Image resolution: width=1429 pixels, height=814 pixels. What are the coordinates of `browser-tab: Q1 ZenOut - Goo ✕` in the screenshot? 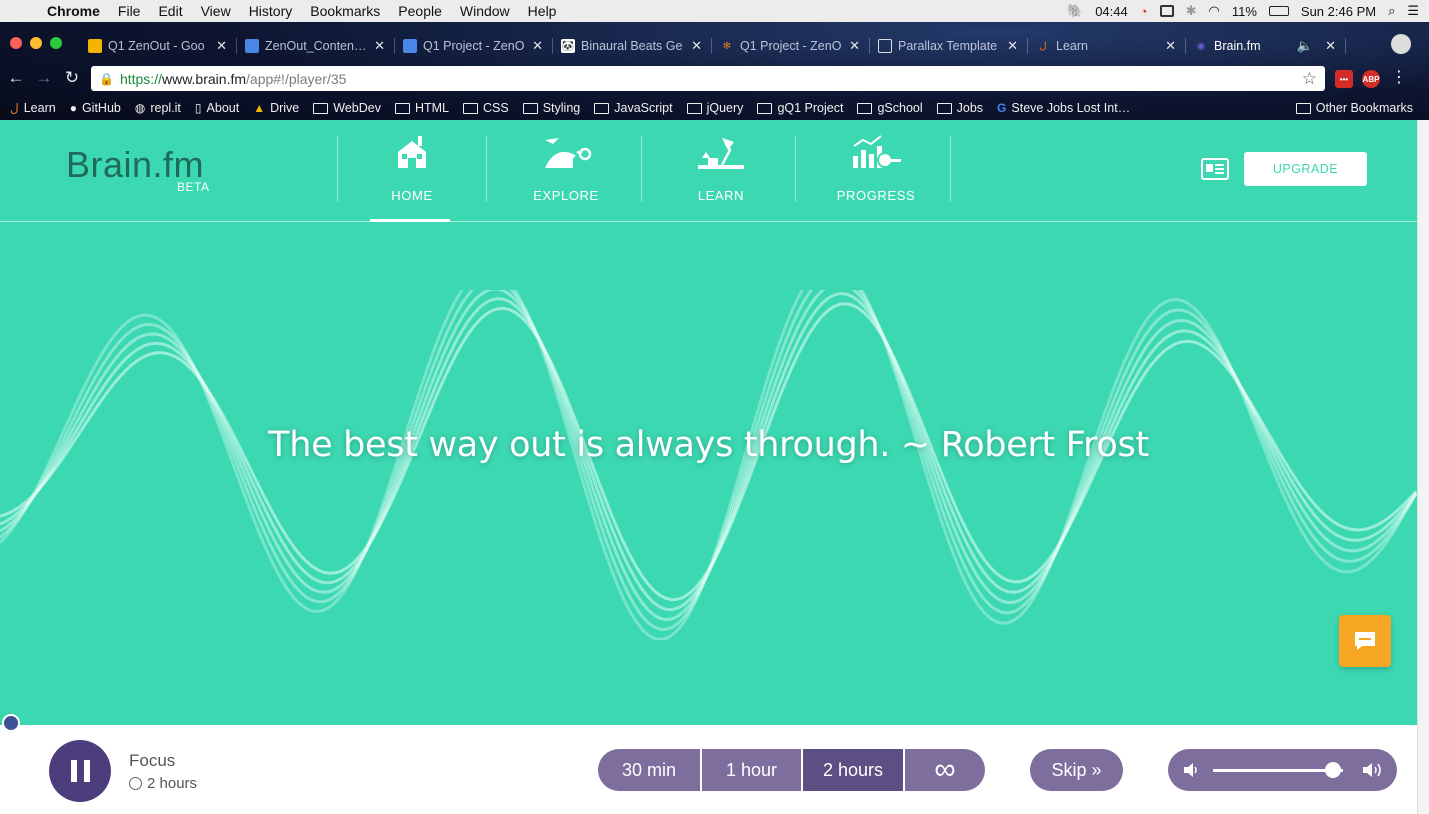 It's located at (158, 46).